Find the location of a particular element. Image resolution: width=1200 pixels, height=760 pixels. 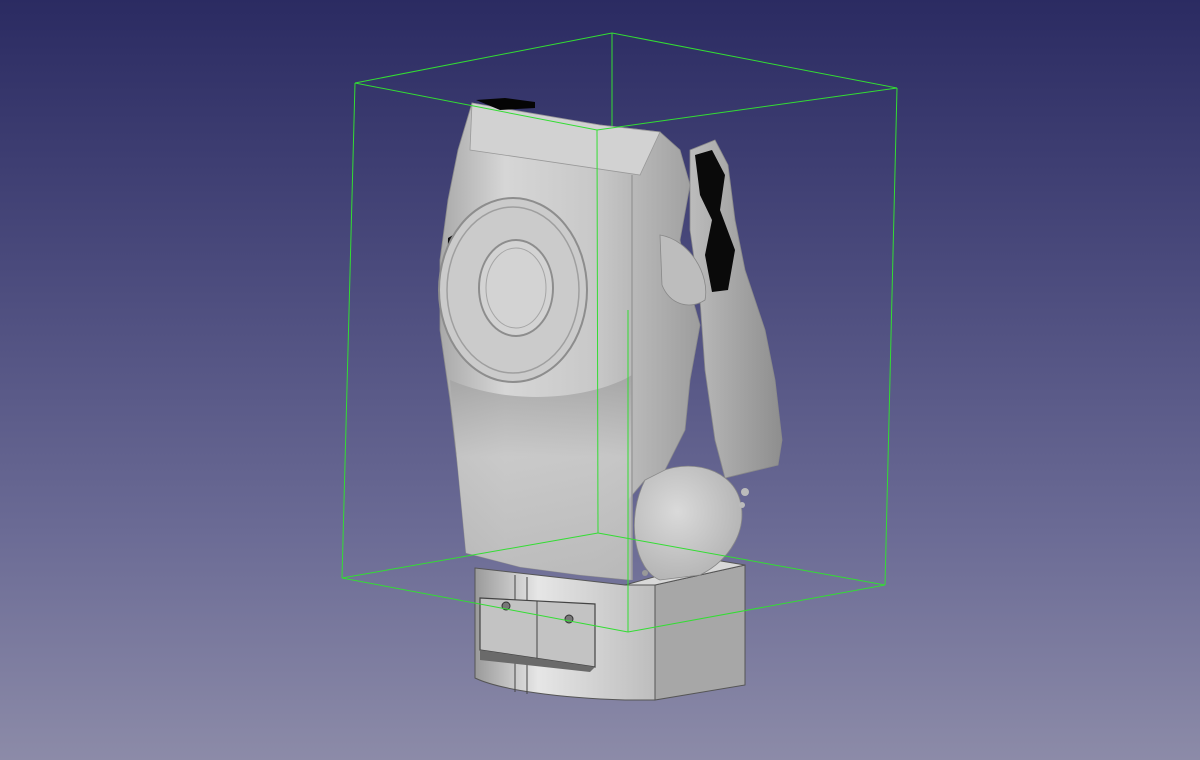

scan-lower-band is located at coordinates (541, 477).